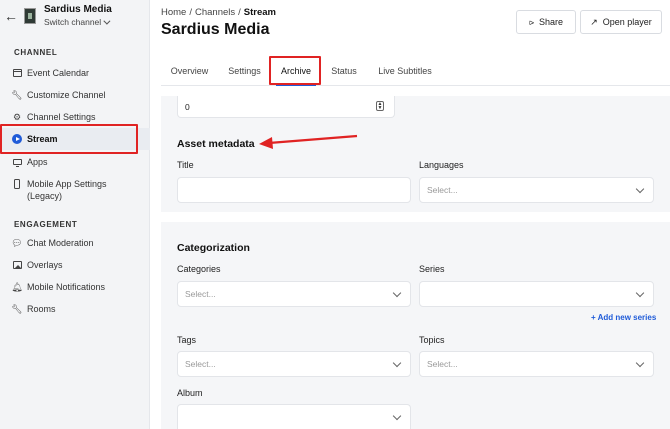  Describe the element at coordinates (259, 12) in the screenshot. I see `breadcrumb-current: Stream` at that location.